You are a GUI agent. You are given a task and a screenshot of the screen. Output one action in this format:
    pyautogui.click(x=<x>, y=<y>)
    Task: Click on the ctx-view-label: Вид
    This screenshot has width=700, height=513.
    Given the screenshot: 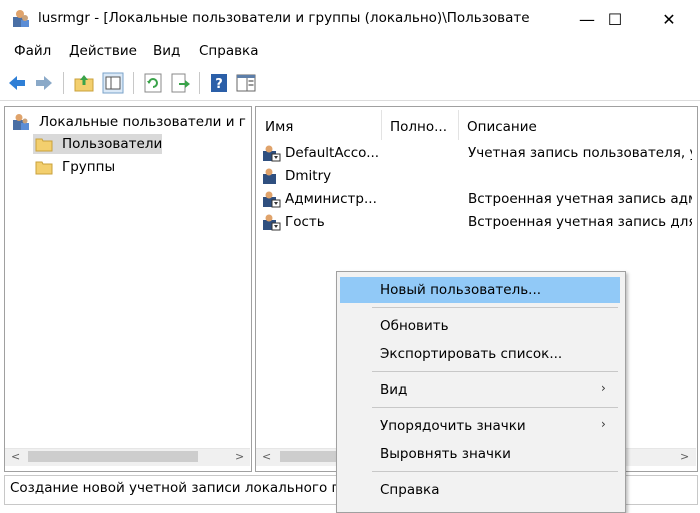 What is the action you would take?
    pyautogui.click(x=394, y=390)
    